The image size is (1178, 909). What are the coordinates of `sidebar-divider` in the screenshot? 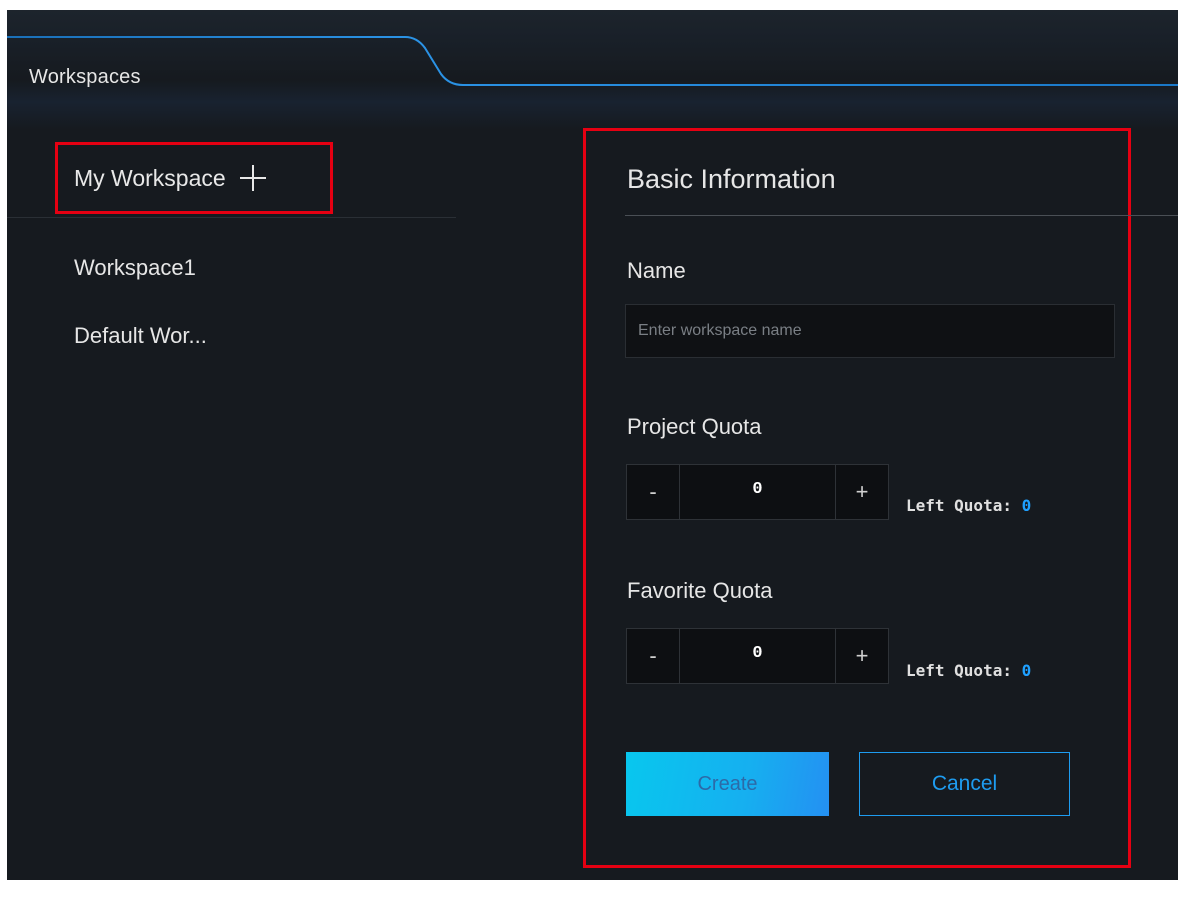 It's located at (231, 217).